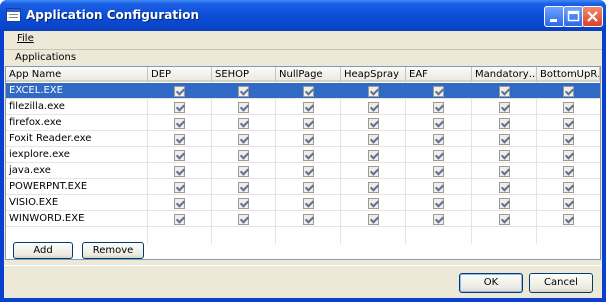 The width and height of the screenshot is (606, 302). What do you see at coordinates (303, 265) in the screenshot?
I see `divider` at bounding box center [303, 265].